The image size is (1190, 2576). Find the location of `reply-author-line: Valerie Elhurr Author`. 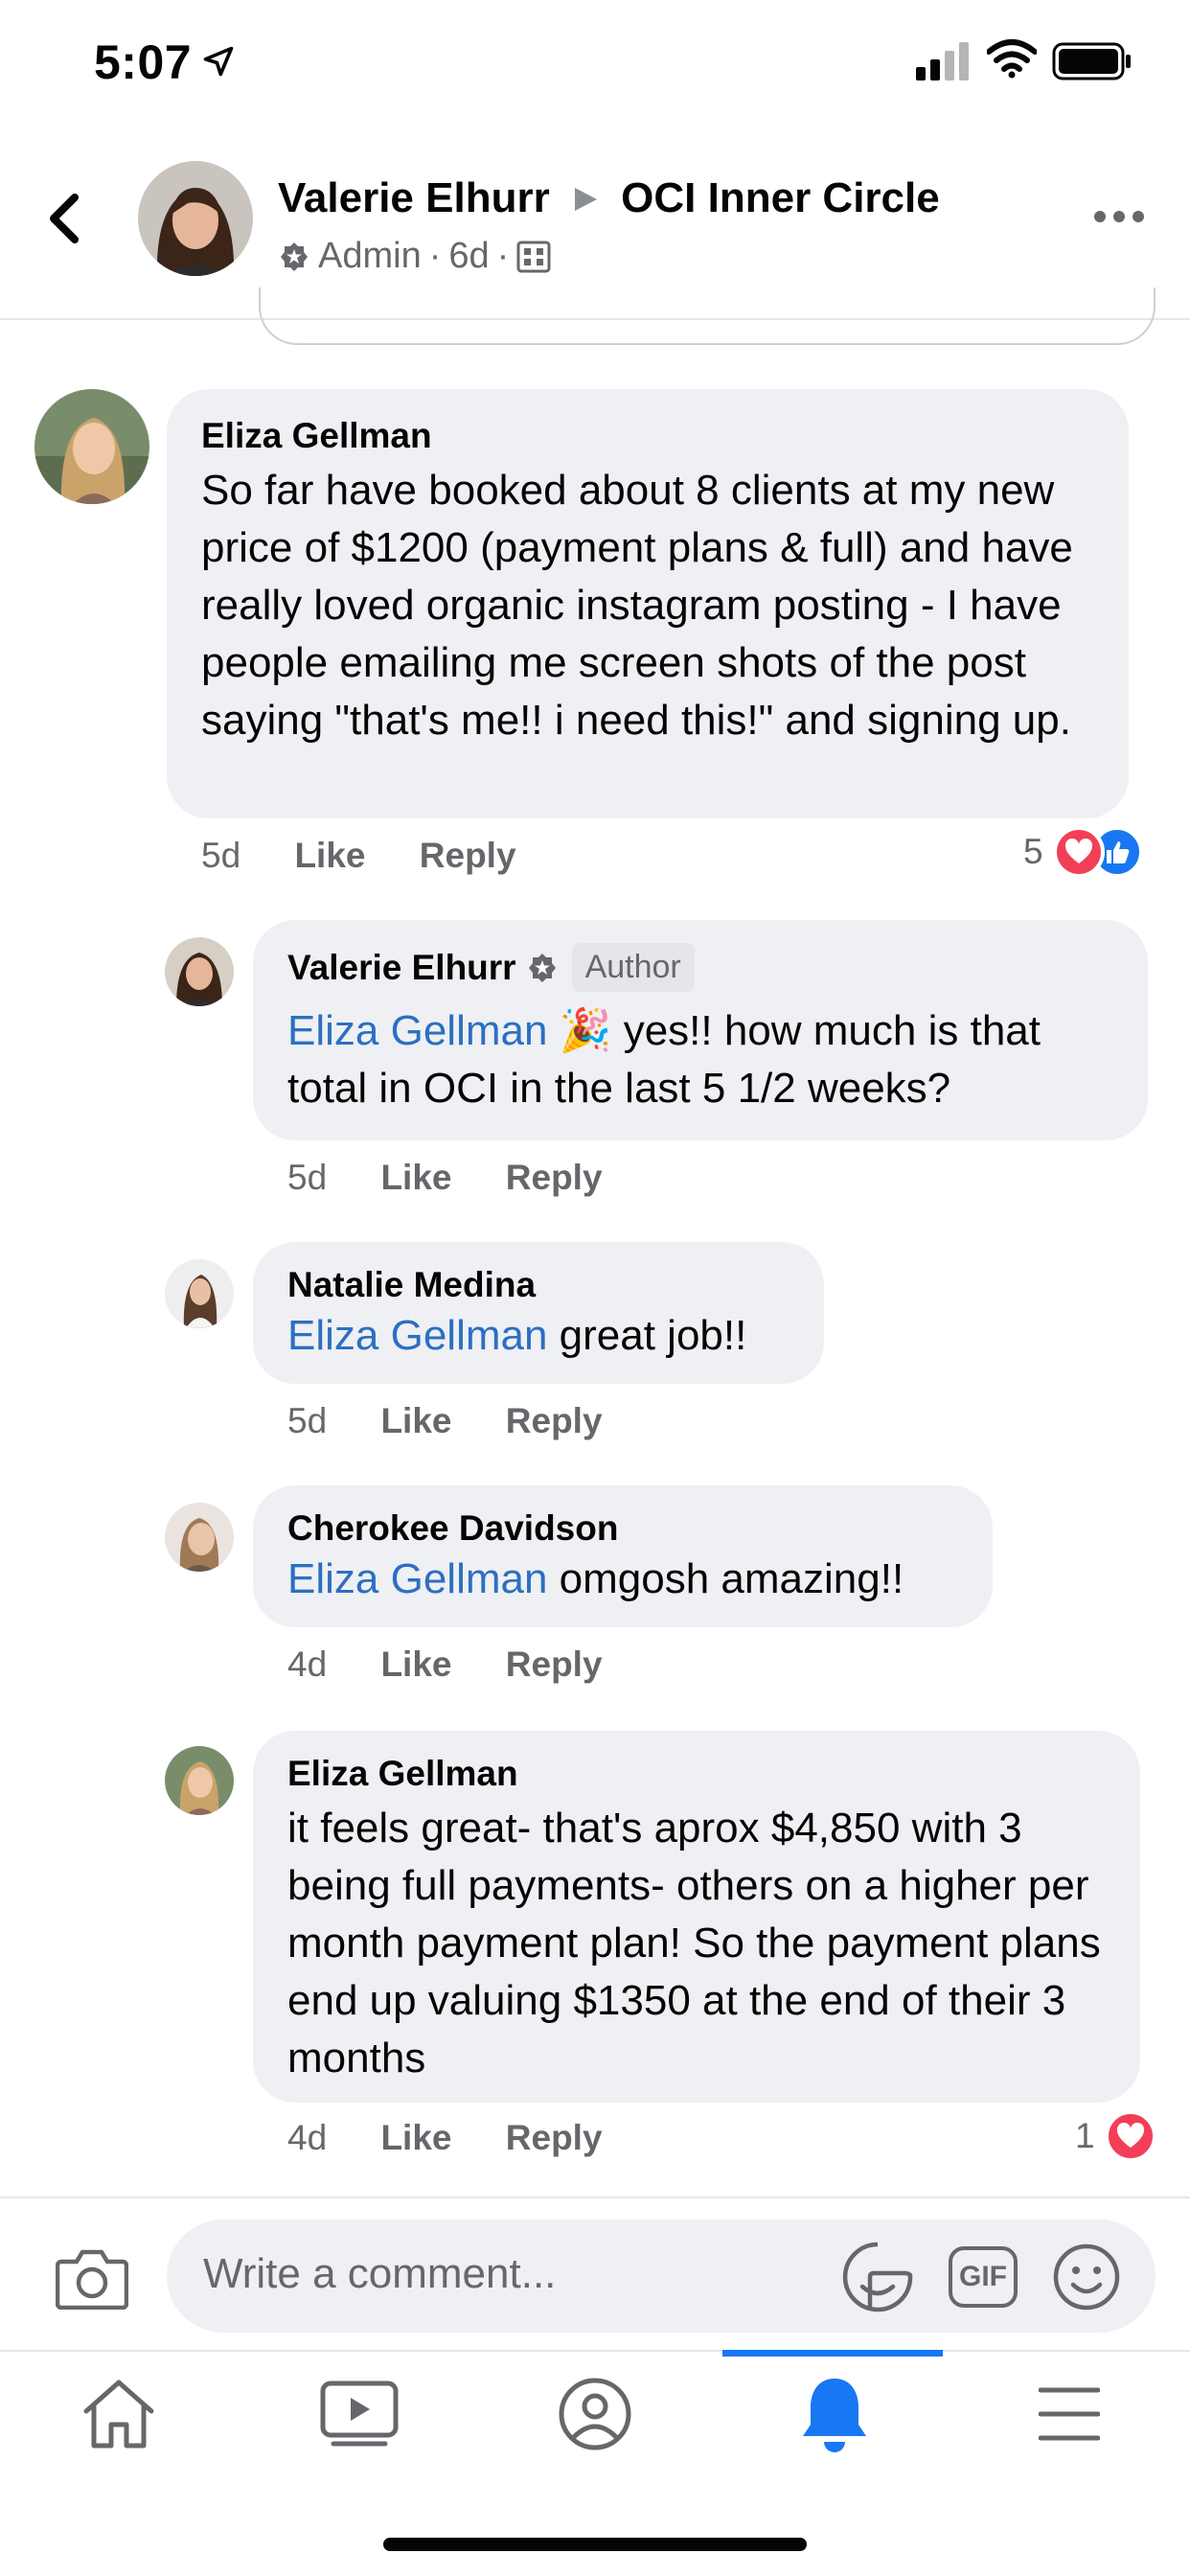

reply-author-line: Valerie Elhurr Author is located at coordinates (491, 968).